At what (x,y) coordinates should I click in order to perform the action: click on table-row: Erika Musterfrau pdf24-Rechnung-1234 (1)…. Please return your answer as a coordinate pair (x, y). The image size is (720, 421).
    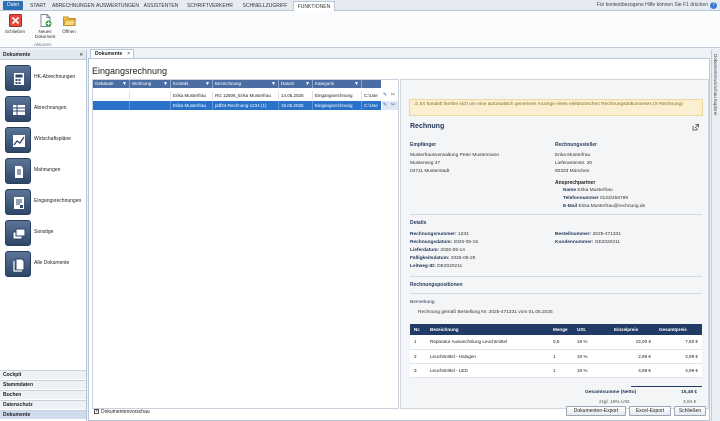
    Looking at the image, I should click on (237, 105).